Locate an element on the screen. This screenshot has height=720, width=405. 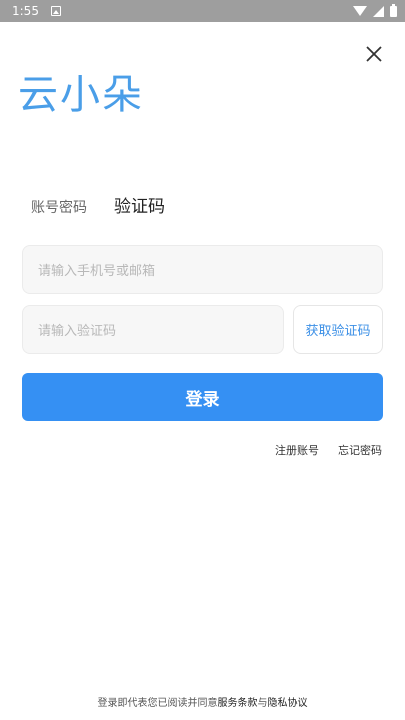
signal-icon is located at coordinates (378, 11).